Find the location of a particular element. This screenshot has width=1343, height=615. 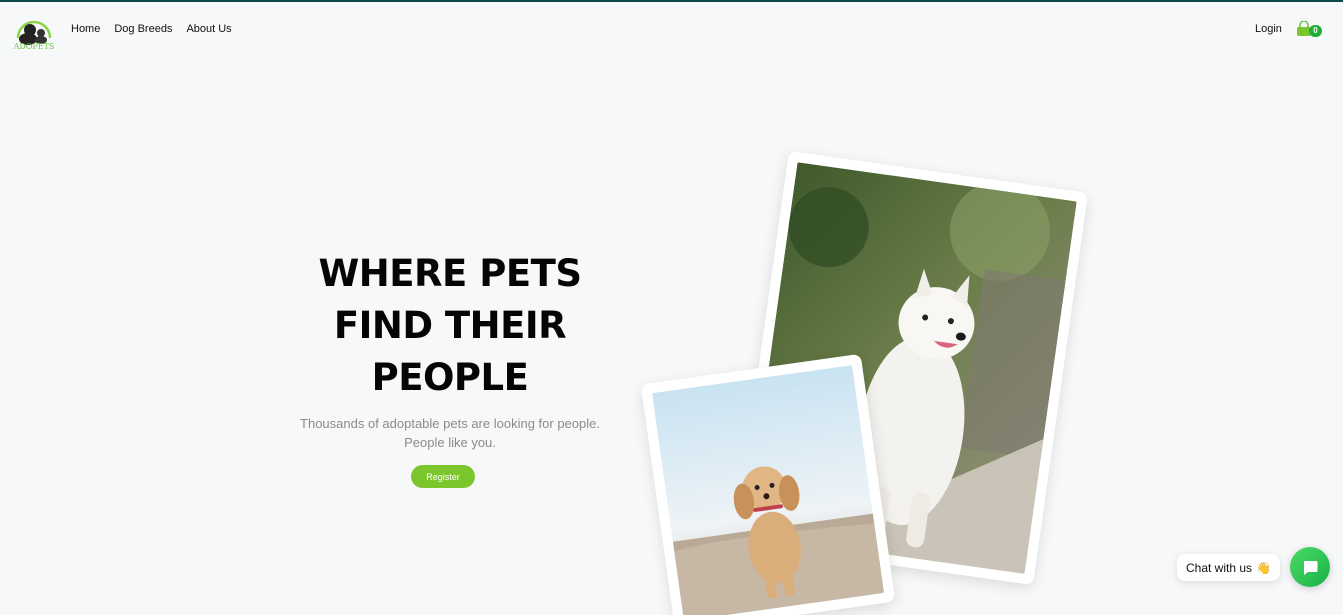

chat-launcher-button is located at coordinates (1310, 567).